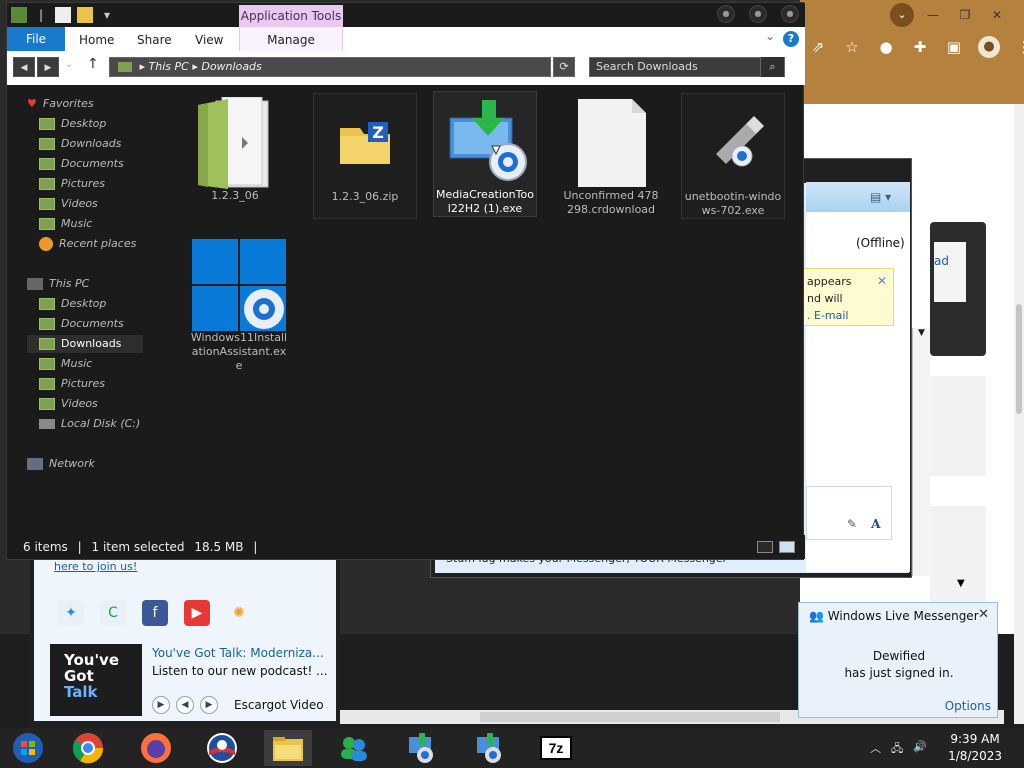 The image size is (1024, 768). I want to click on up-arrow-icon: ↑, so click(93, 64).